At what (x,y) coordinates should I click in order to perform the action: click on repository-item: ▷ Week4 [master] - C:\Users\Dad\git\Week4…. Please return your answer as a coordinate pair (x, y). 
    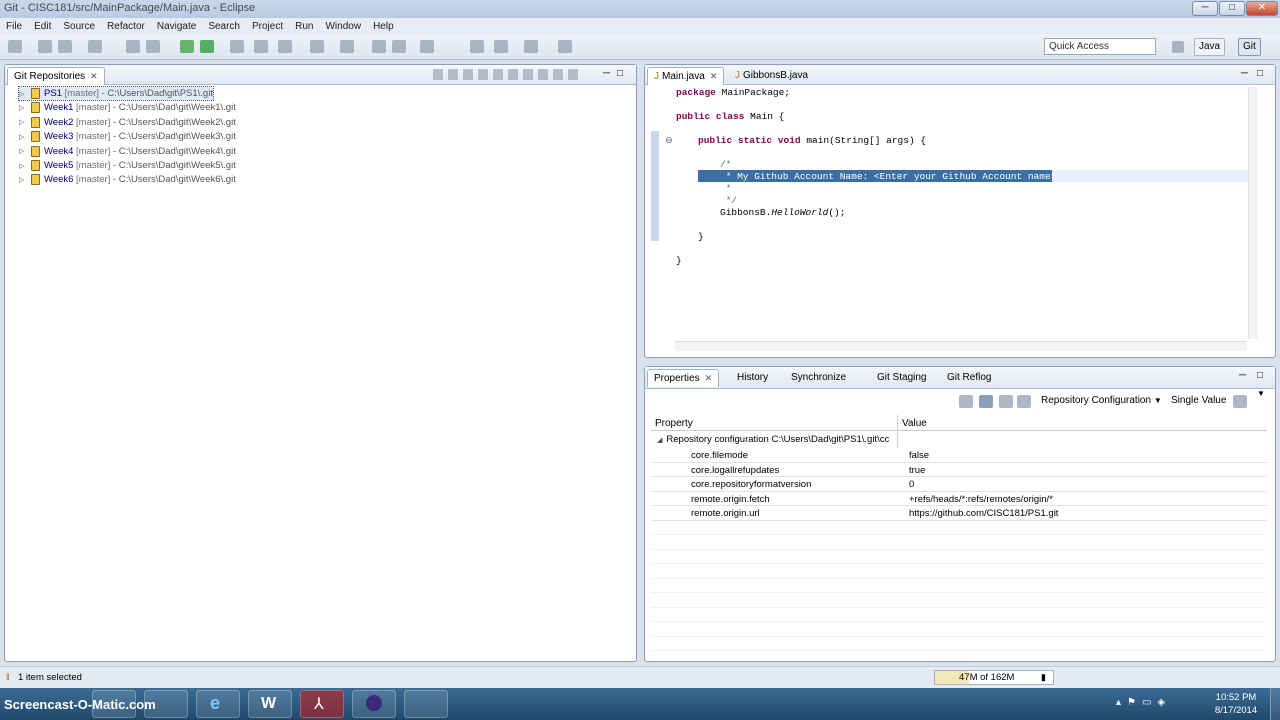
    Looking at the image, I should click on (127, 151).